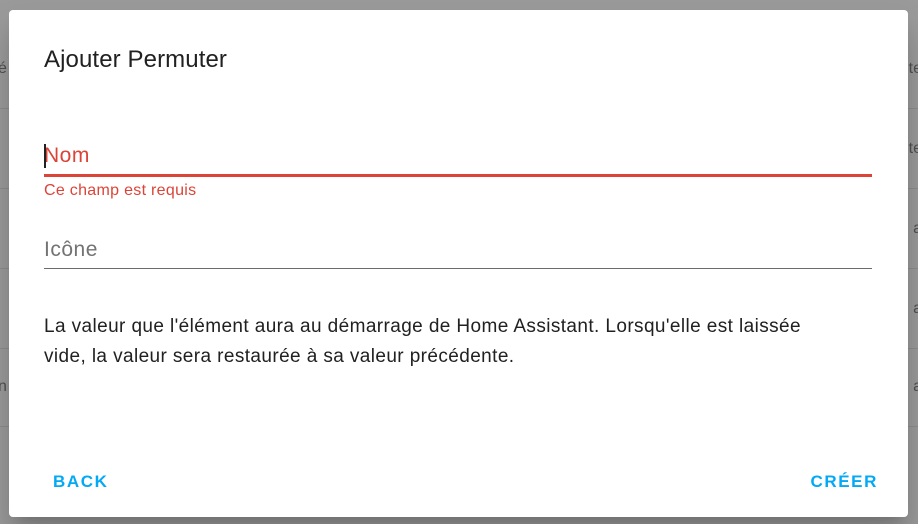 The image size is (918, 524). Describe the element at coordinates (45, 156) in the screenshot. I see `text-cursor` at that location.